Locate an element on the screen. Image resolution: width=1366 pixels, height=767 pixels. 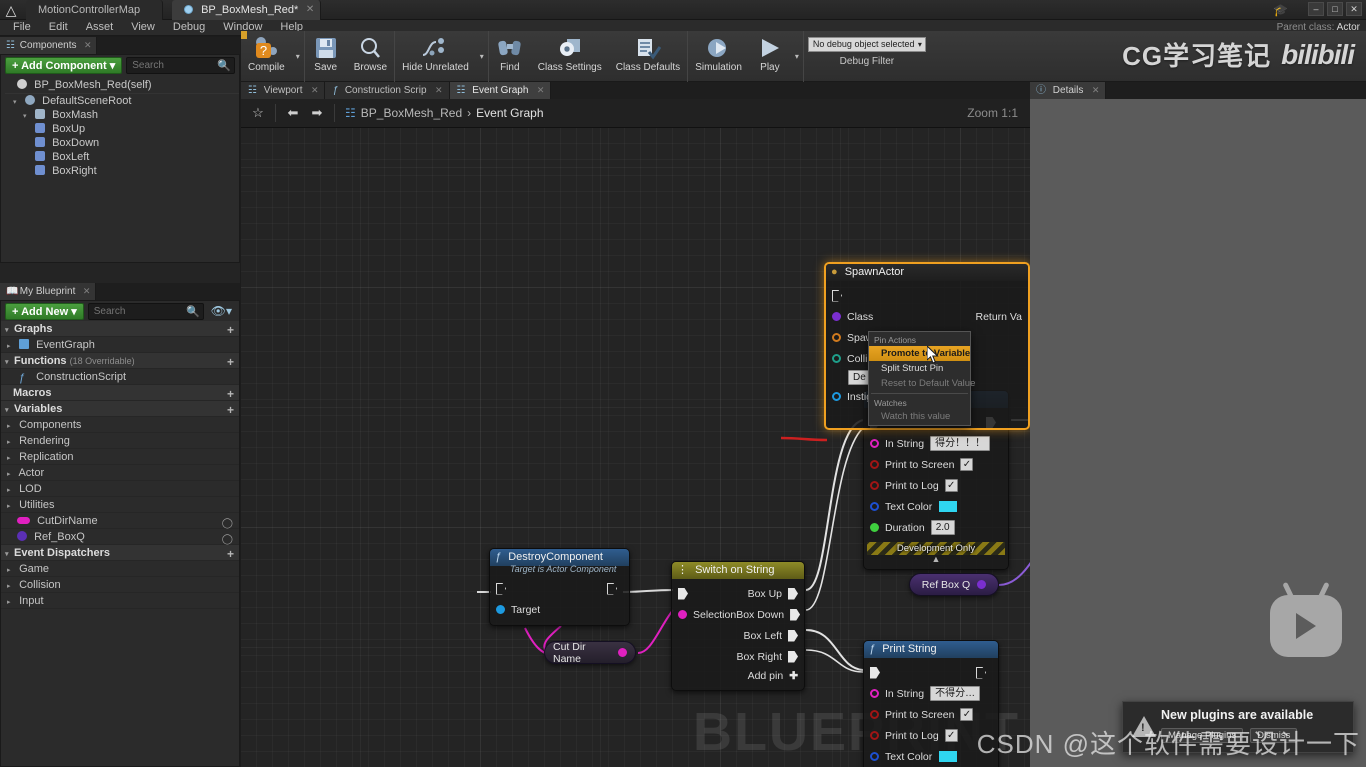
find-button: Find is located at coordinates (510, 56).